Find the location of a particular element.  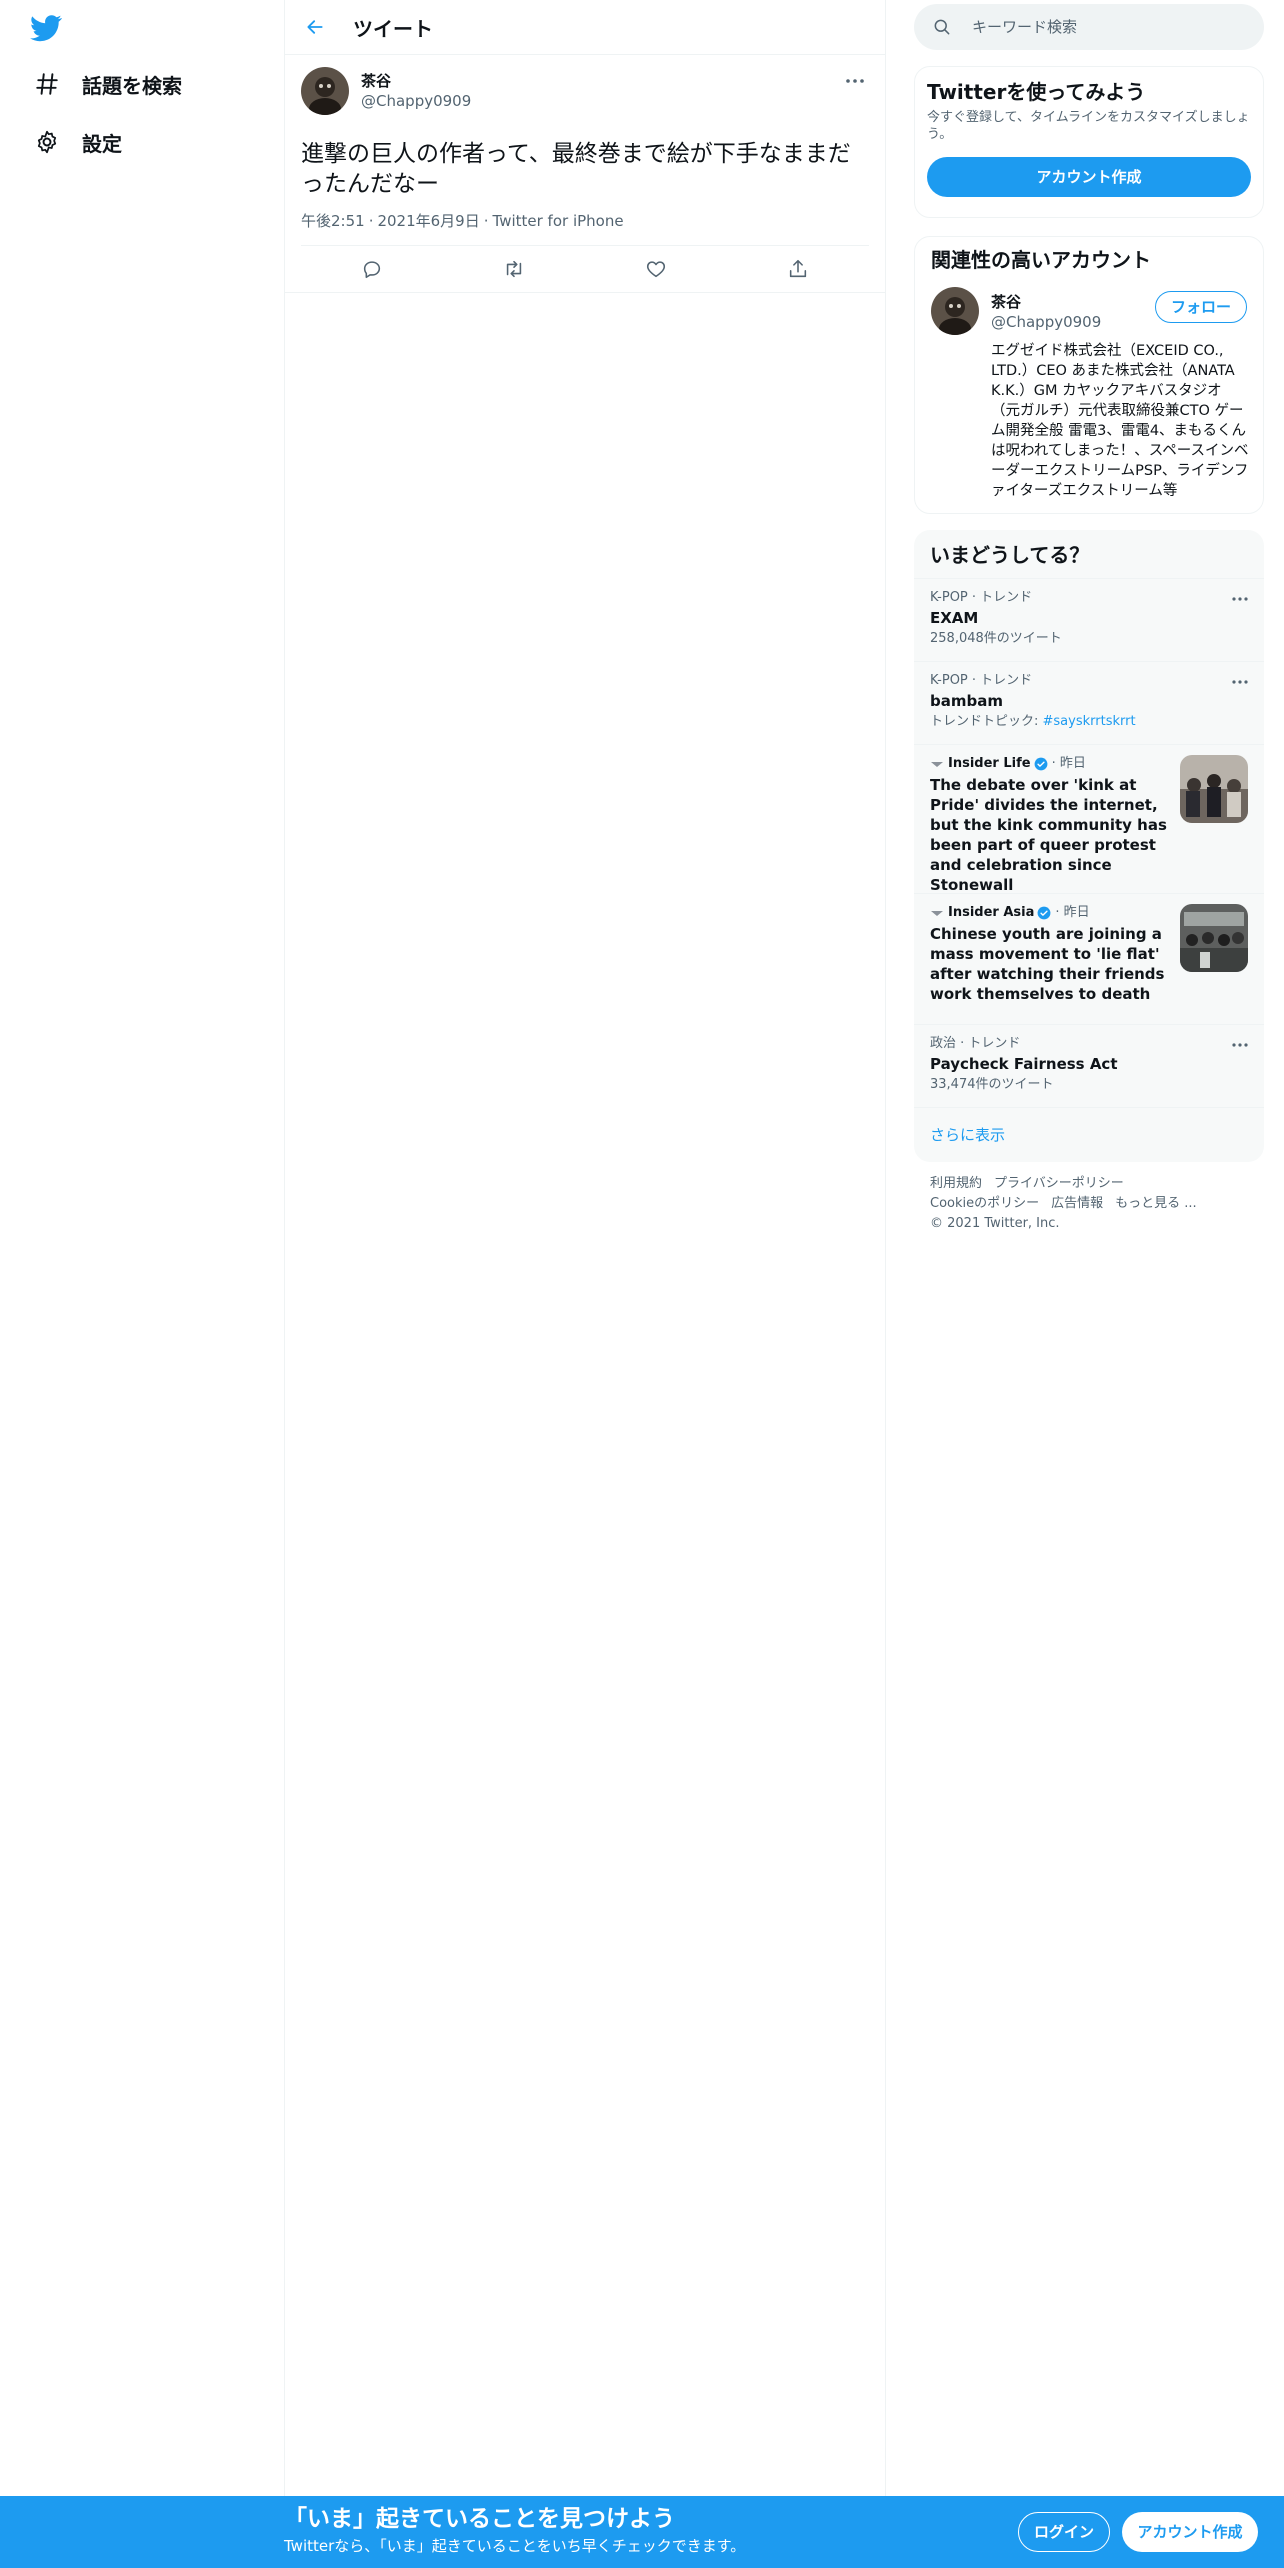

bottom-bar-subtitle: Twitterなら、「いま」起きていることをいち早くチェックできます。 is located at coordinates (515, 2546).